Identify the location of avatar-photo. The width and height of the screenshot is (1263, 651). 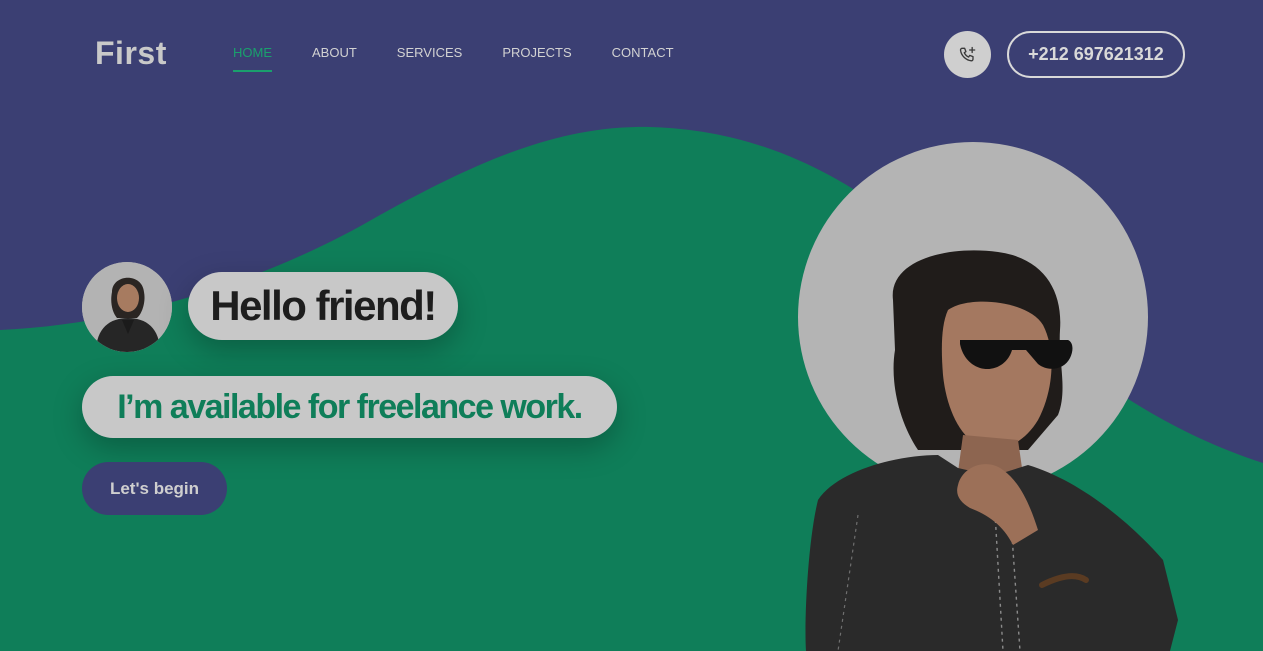
(127, 307).